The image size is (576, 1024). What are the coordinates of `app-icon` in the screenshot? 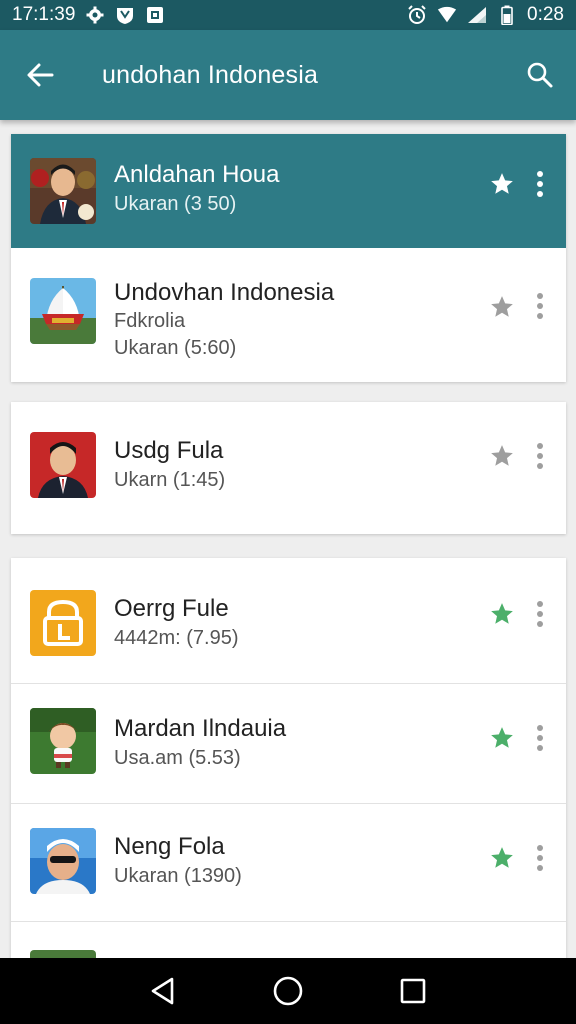 It's located at (63, 623).